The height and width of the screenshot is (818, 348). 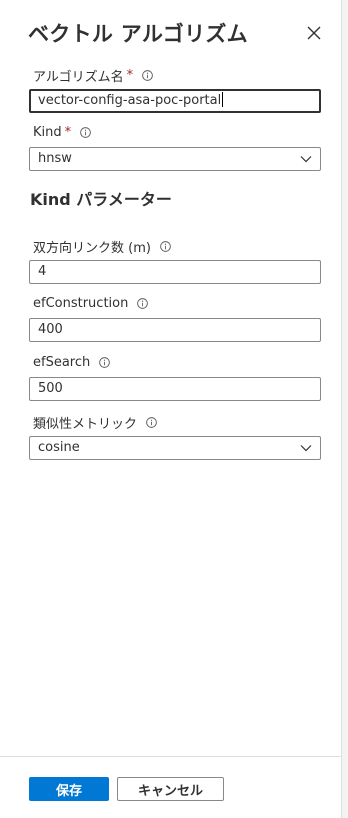 I want to click on metric-label-row: 類似性メトリック, so click(x=95, y=422).